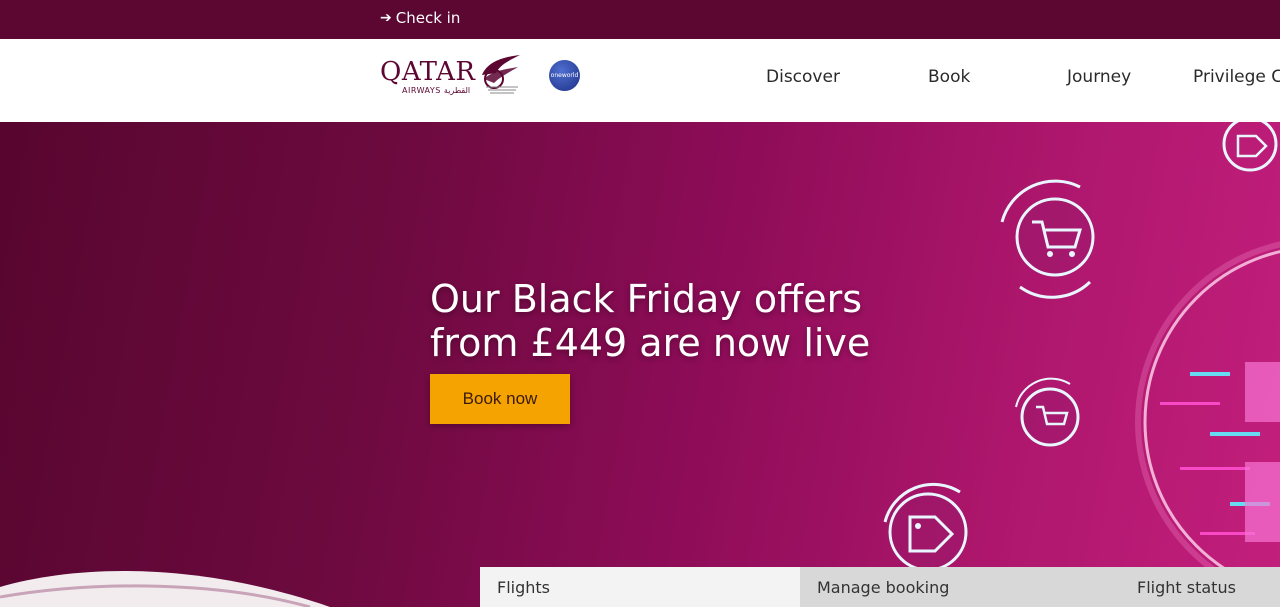  What do you see at coordinates (428, 18) in the screenshot?
I see `check-in-label: Check in` at bounding box center [428, 18].